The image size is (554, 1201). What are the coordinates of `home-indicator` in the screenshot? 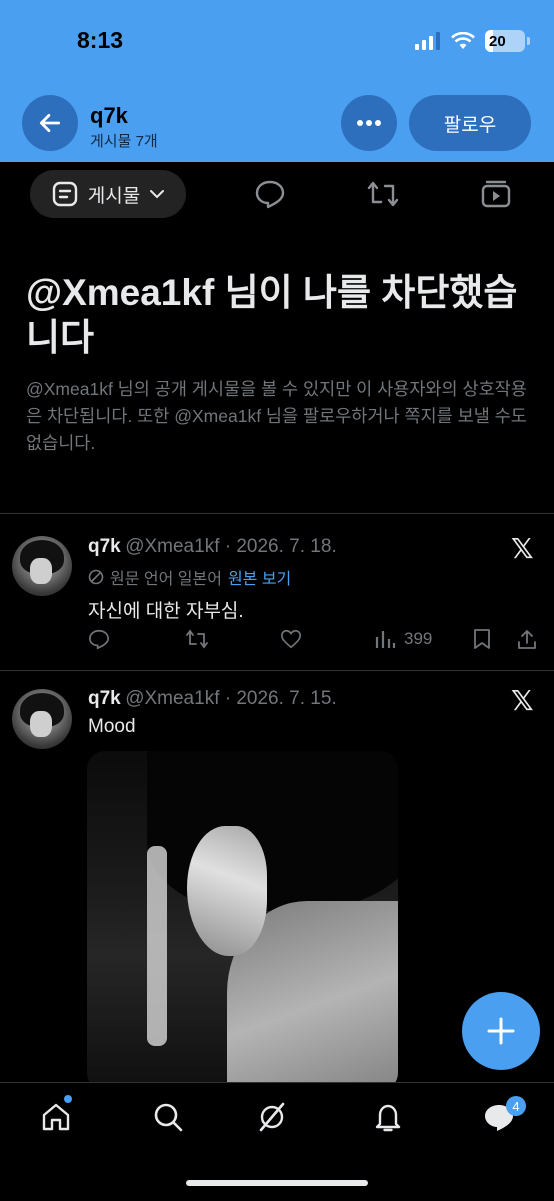 It's located at (277, 1183).